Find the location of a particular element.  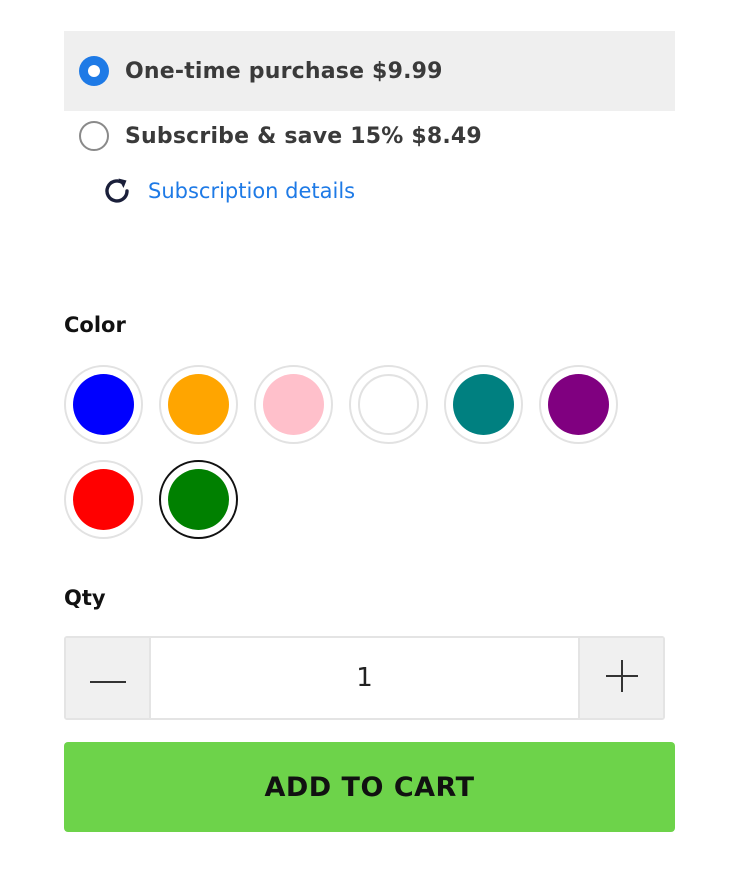

quantity-stepper is located at coordinates (364, 678).